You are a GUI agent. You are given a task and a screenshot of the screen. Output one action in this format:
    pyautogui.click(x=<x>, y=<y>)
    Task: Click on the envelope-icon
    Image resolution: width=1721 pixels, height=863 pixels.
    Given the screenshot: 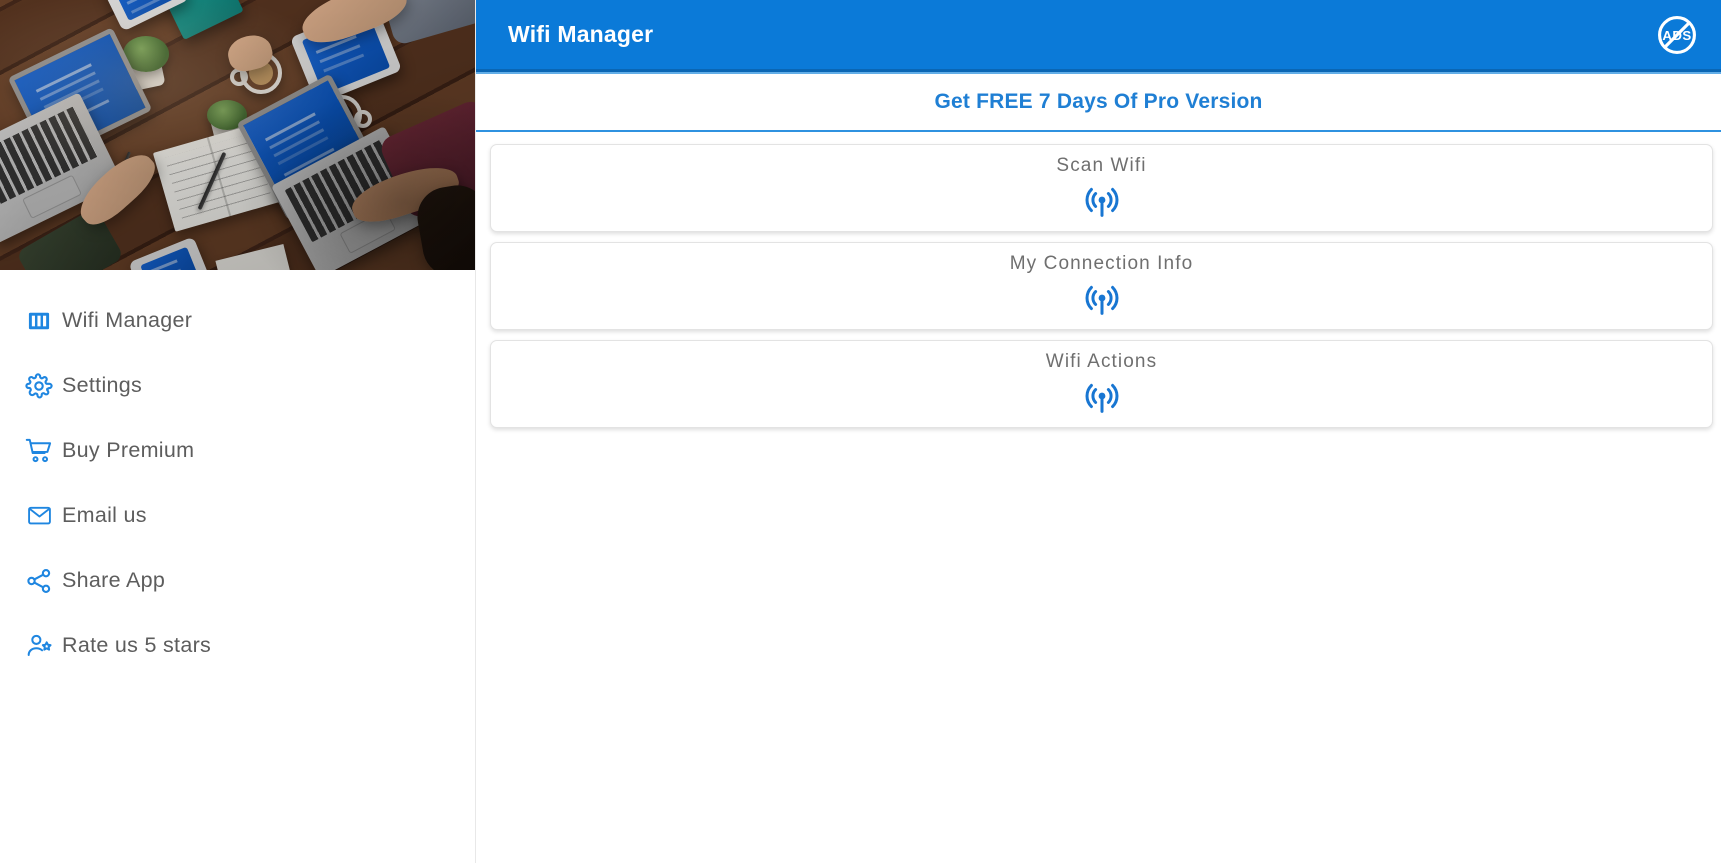 What is the action you would take?
    pyautogui.click(x=39, y=516)
    